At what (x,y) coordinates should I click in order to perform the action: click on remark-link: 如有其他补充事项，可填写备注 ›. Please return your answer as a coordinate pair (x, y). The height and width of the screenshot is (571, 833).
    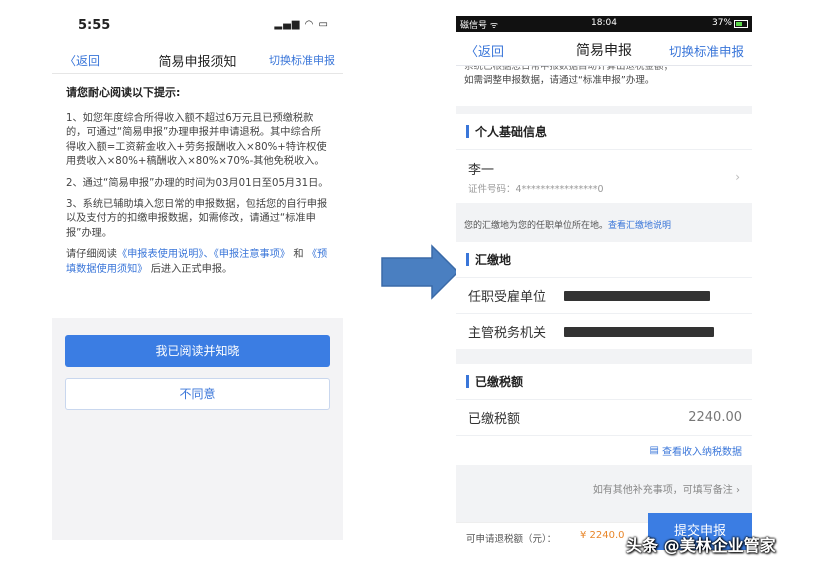
    Looking at the image, I should click on (604, 491).